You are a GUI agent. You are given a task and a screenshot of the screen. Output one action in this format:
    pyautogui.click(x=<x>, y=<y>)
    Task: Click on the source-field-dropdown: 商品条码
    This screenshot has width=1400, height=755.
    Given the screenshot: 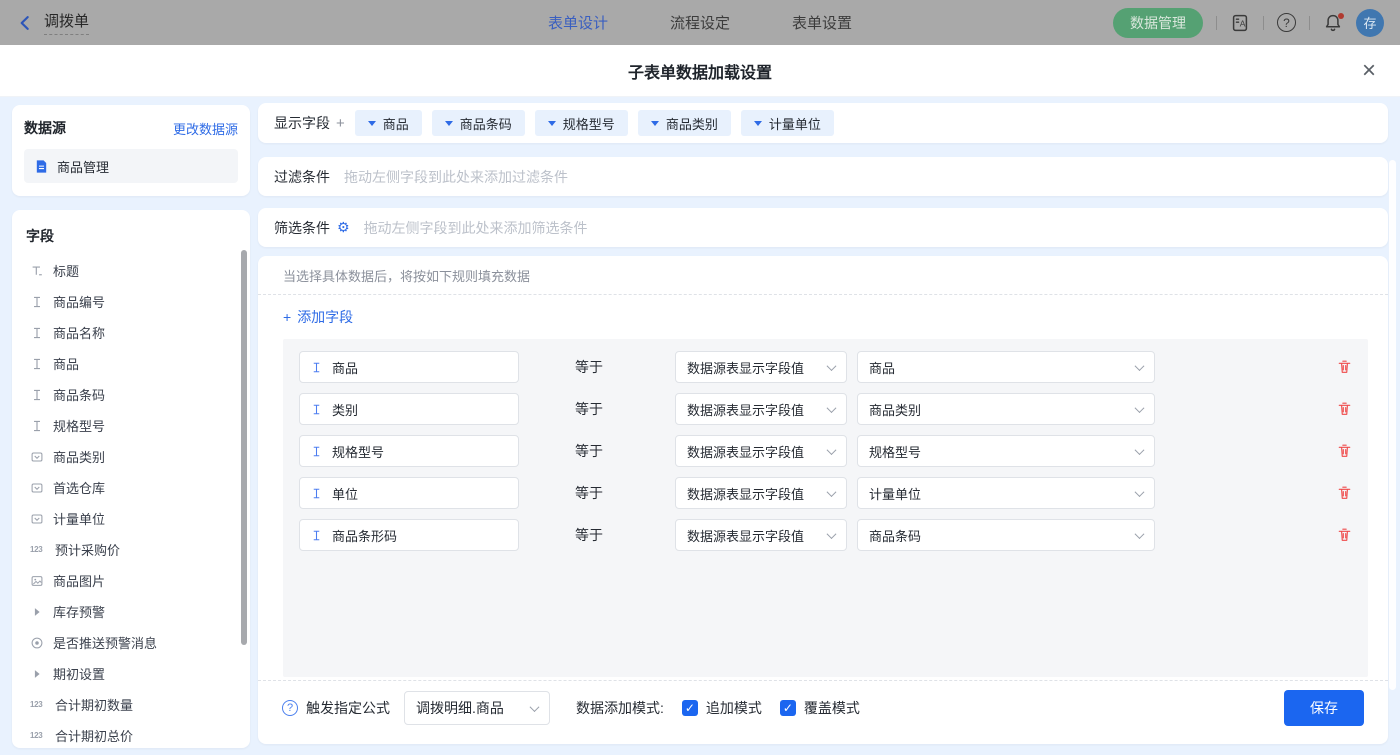 What is the action you would take?
    pyautogui.click(x=1006, y=535)
    